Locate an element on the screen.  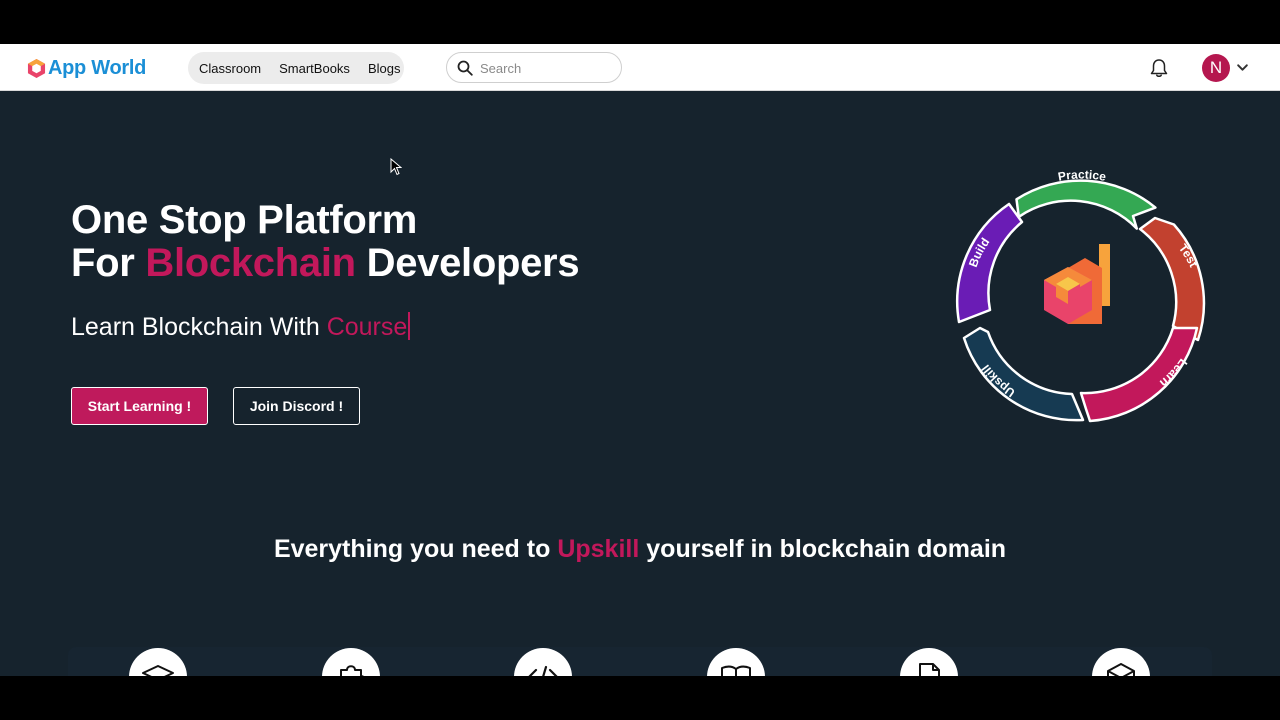
hero-title-accent: Blockchain is located at coordinates (250, 263).